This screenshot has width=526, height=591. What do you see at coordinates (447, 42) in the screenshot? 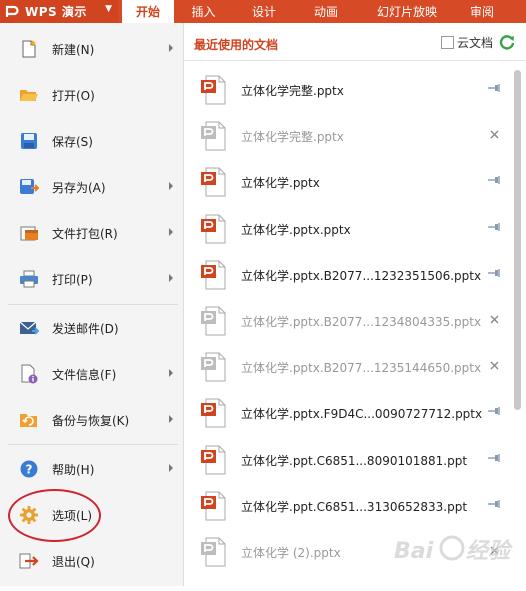
I see `checkbox-icon` at bounding box center [447, 42].